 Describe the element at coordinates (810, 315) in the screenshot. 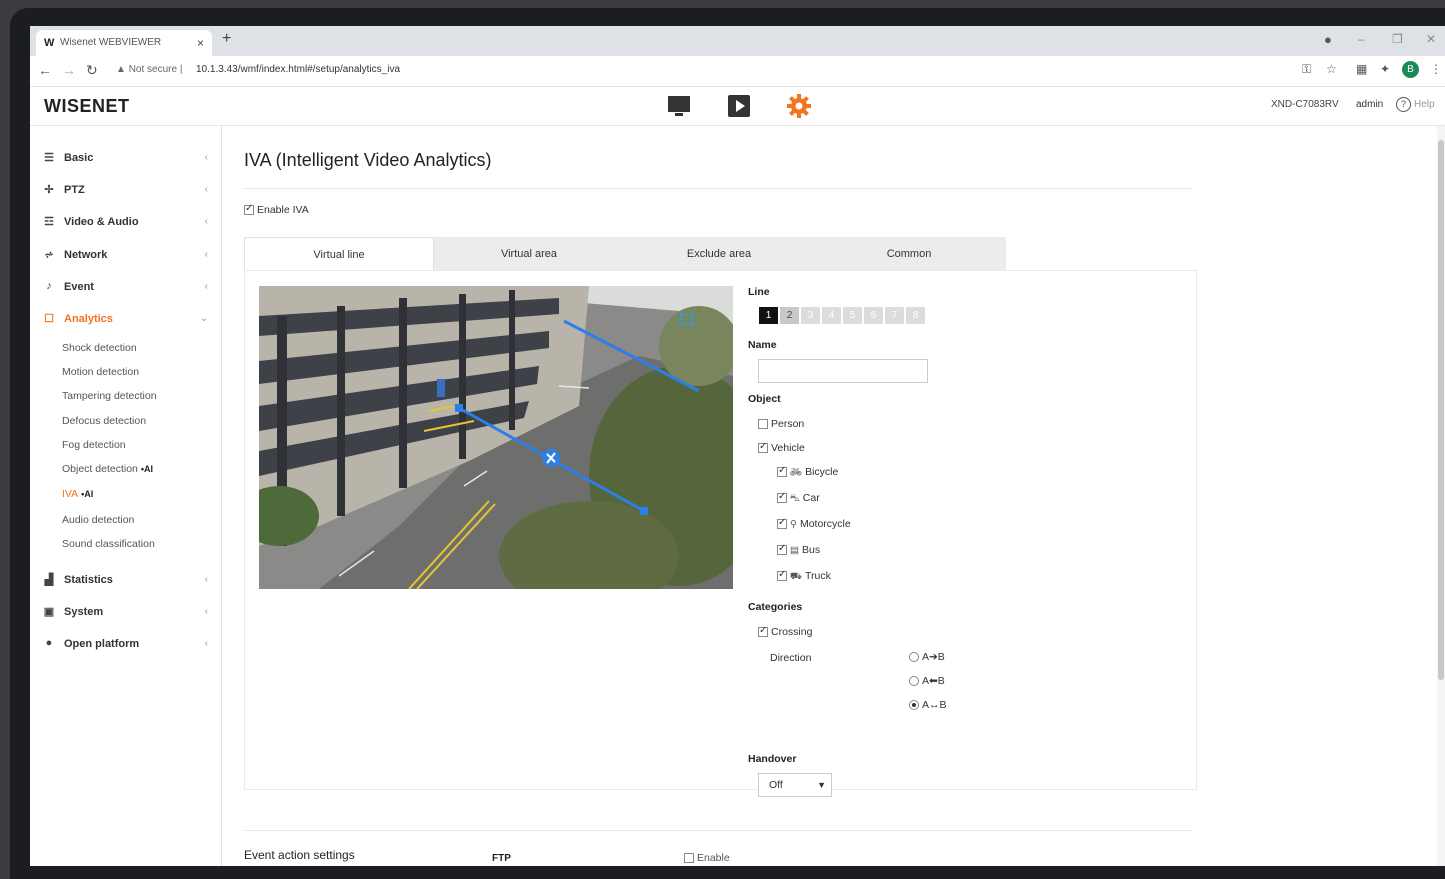

I see `line-number-3: 3` at that location.